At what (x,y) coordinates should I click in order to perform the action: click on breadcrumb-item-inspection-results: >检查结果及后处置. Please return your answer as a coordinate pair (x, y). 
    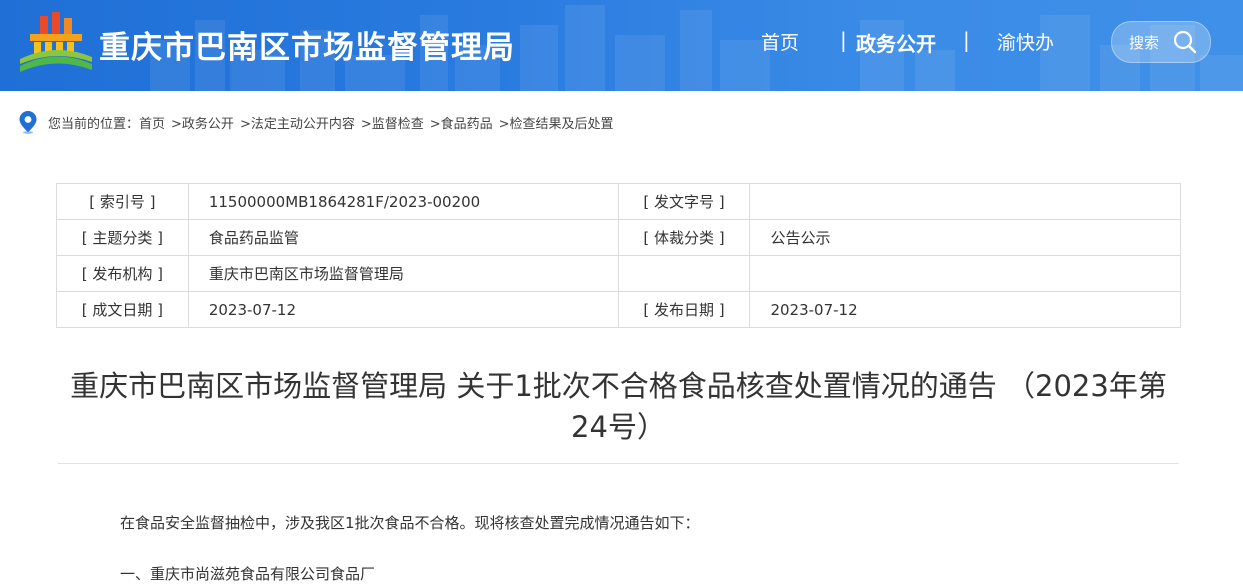
    Looking at the image, I should click on (556, 122).